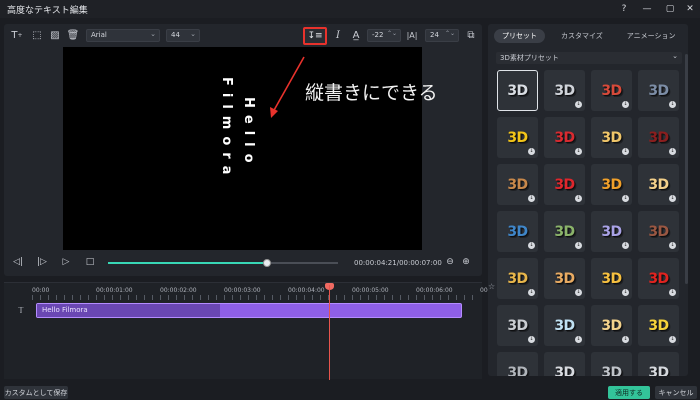  Describe the element at coordinates (73, 35) in the screenshot. I see `delete-icon: 🗑` at that location.